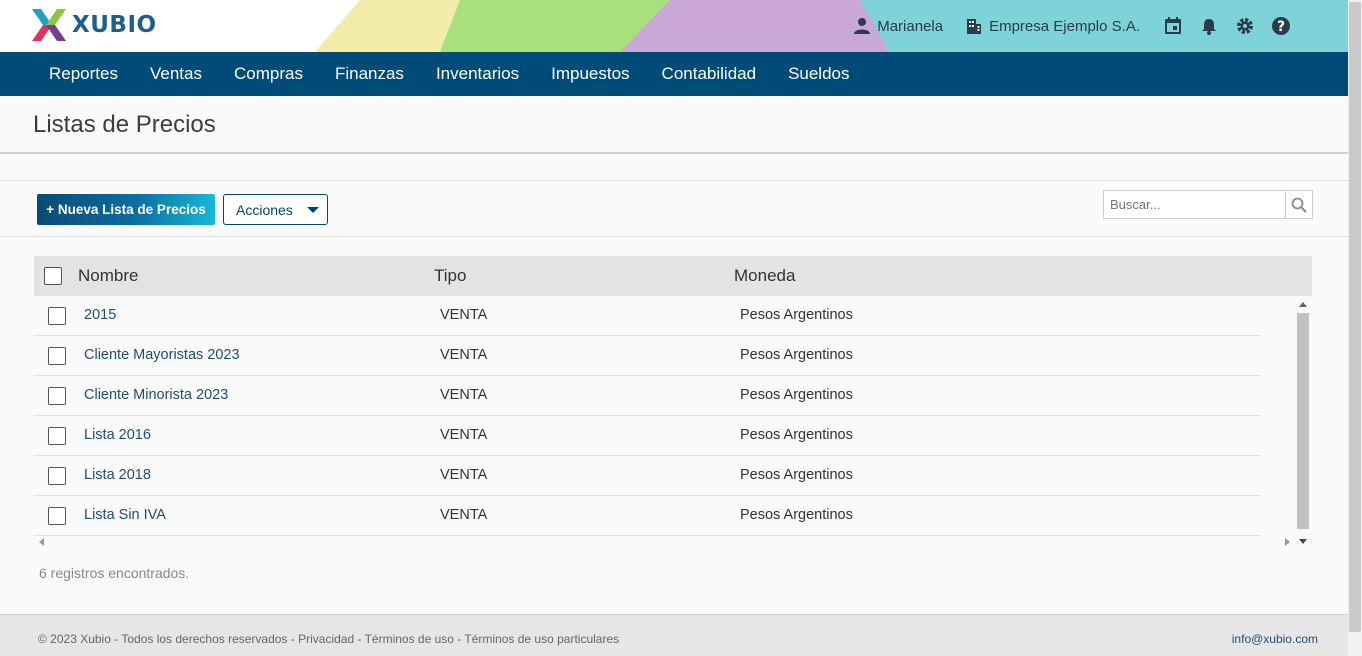 The width and height of the screenshot is (1362, 656). What do you see at coordinates (647, 516) in the screenshot?
I see `table-row: Lista Sin IVA VENTA Pesos Argentinos` at bounding box center [647, 516].